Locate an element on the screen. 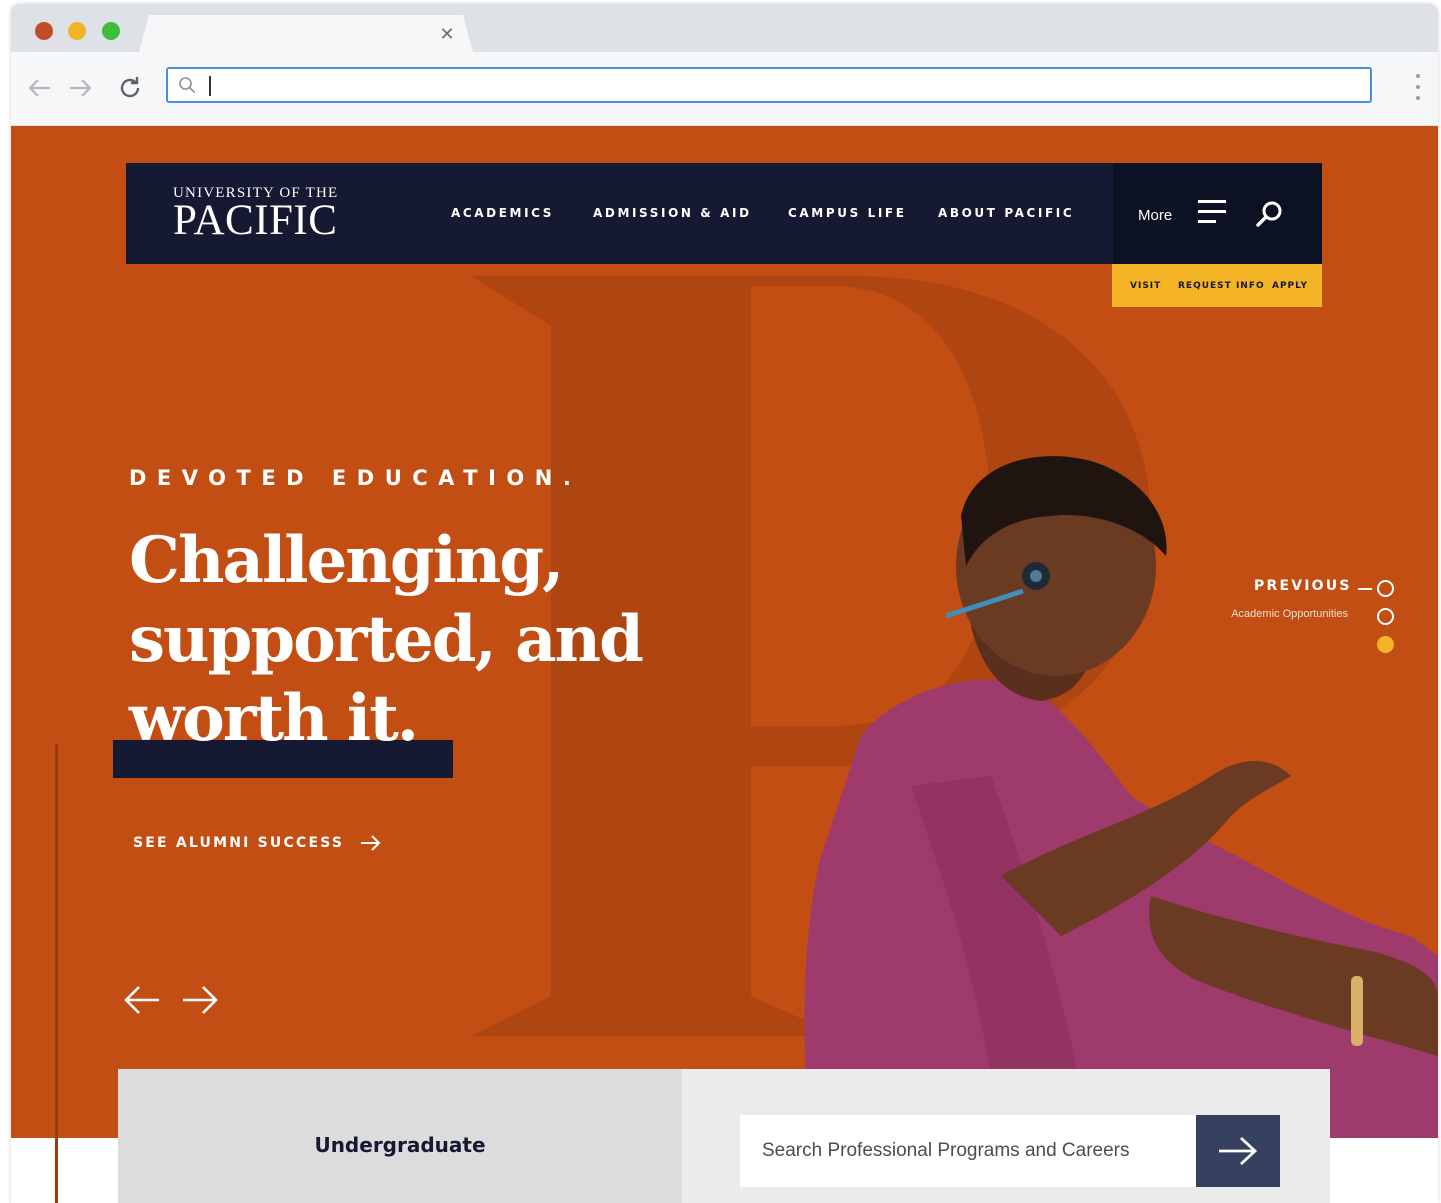 This screenshot has height=1203, width=1441. headline-line: supported, and is located at coordinates (386, 639).